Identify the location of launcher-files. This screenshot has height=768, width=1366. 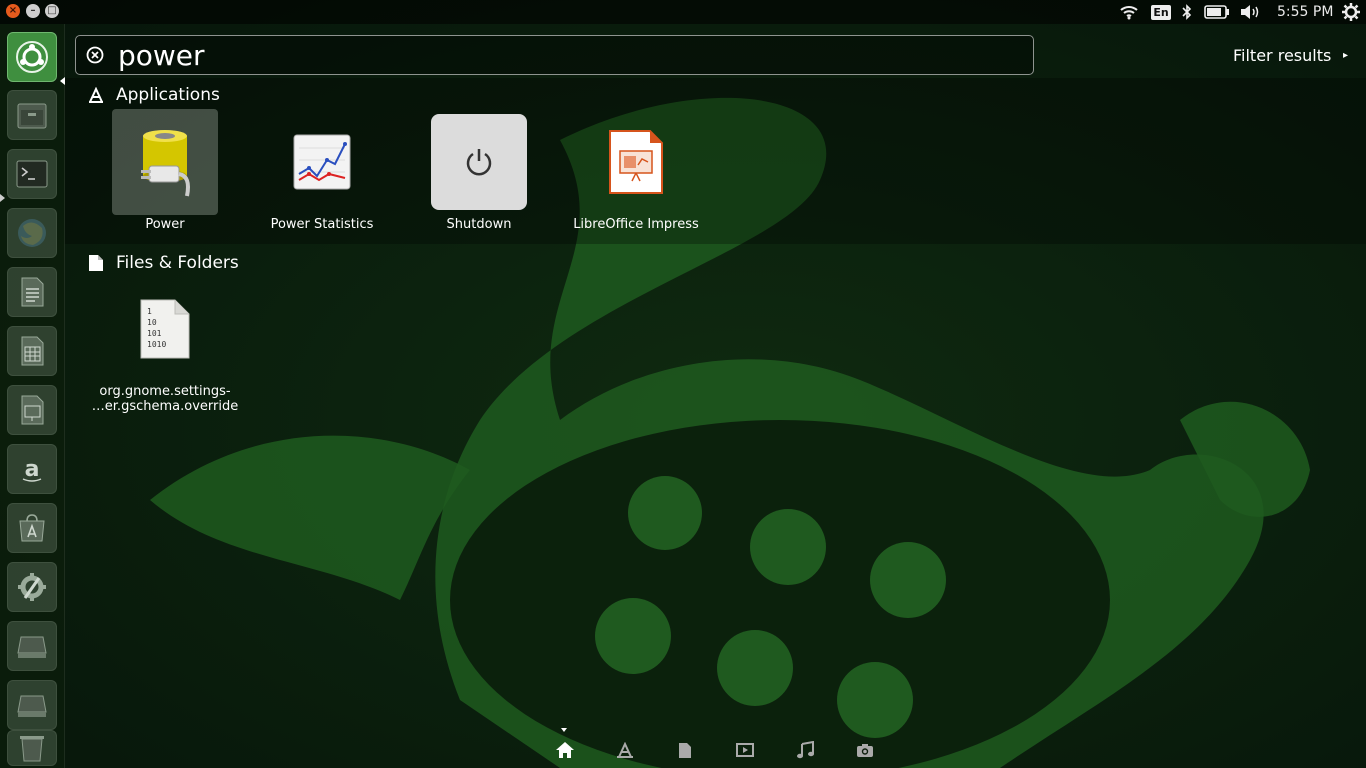
(32, 115).